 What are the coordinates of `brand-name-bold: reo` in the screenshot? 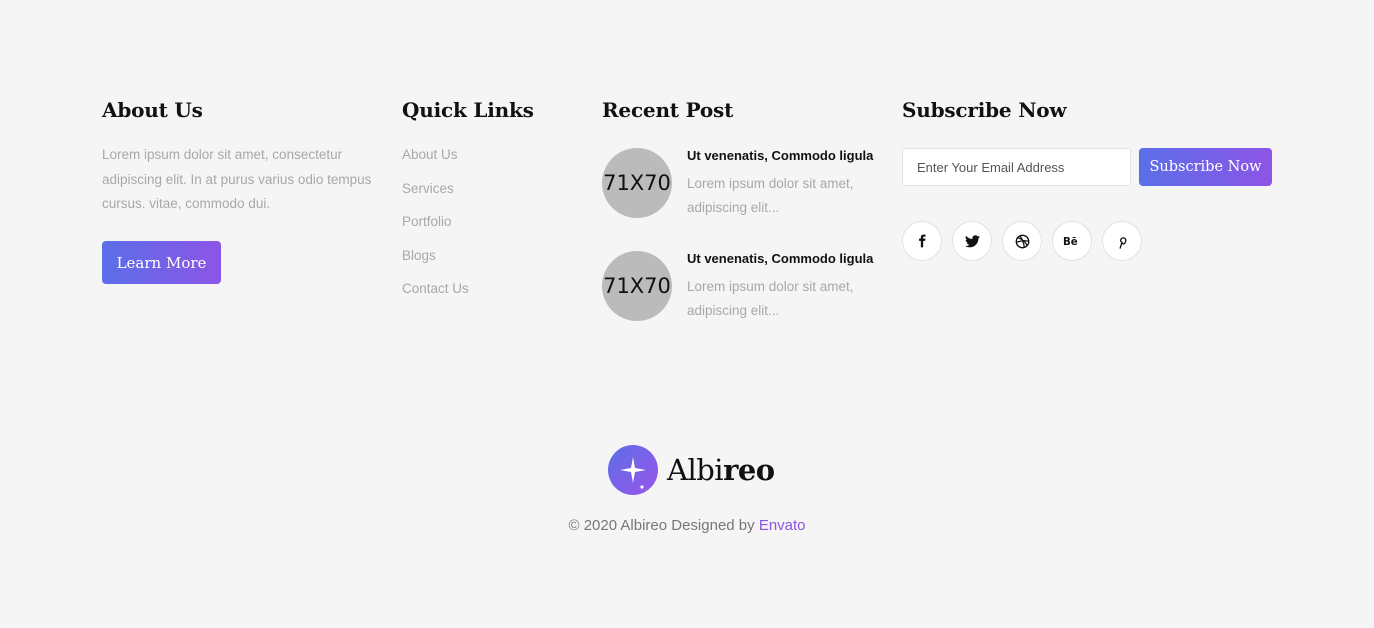 It's located at (749, 470).